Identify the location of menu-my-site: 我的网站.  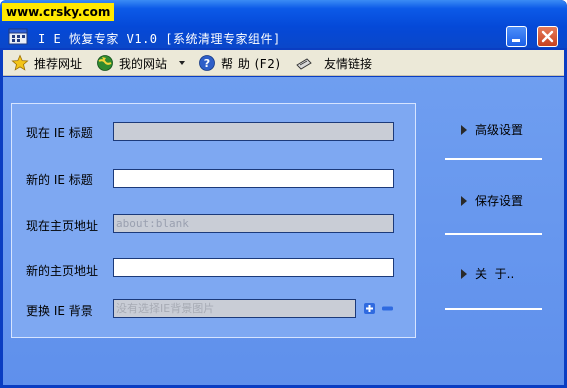
(141, 63).